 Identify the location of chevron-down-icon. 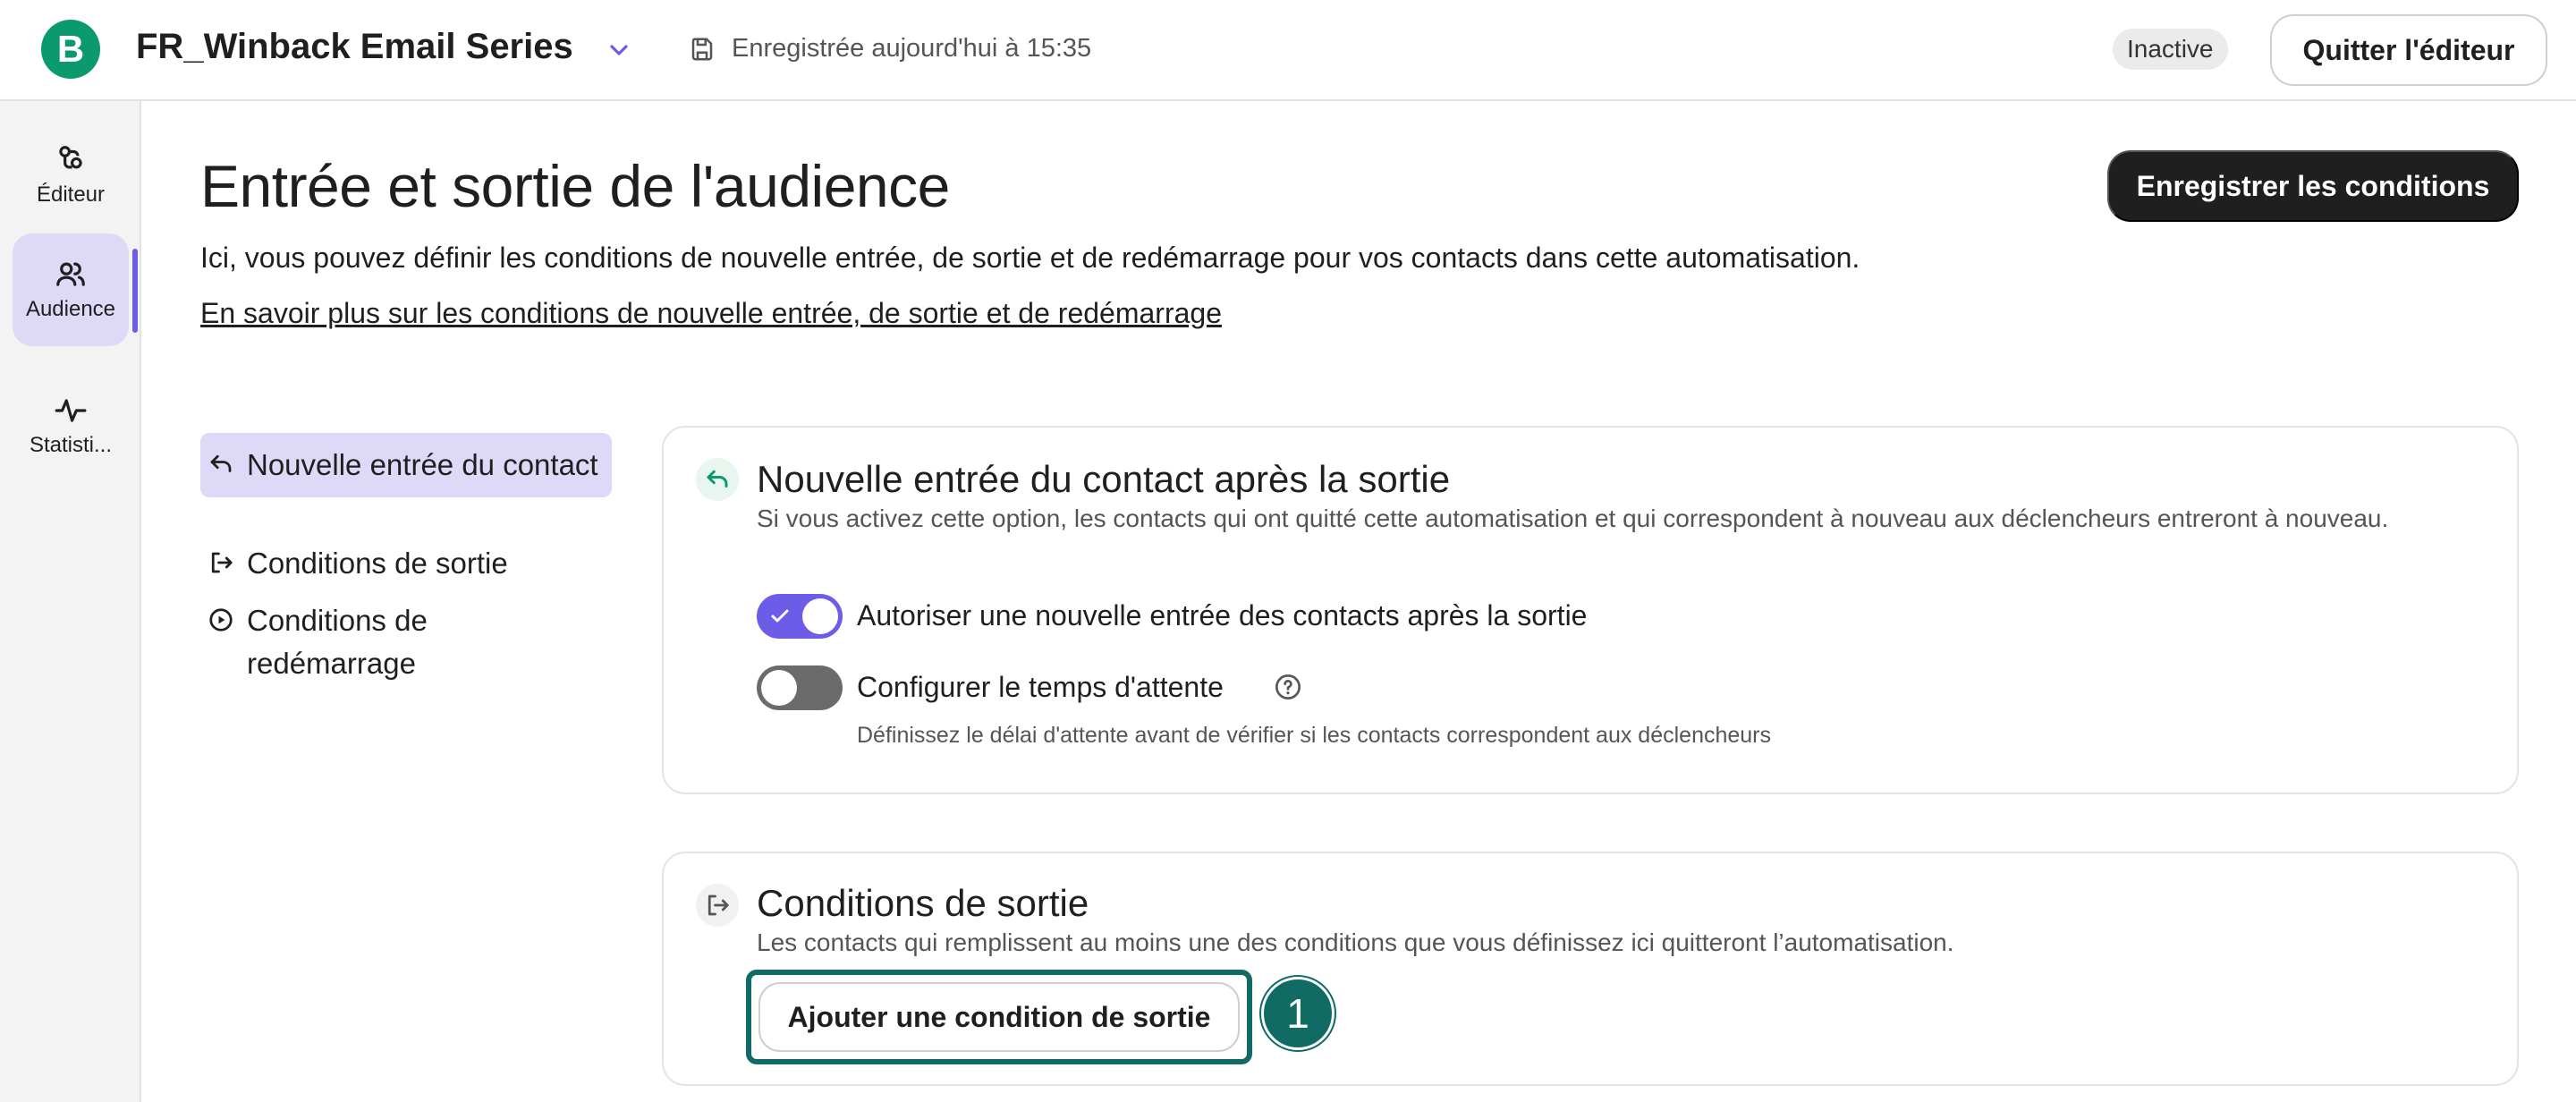
(619, 50).